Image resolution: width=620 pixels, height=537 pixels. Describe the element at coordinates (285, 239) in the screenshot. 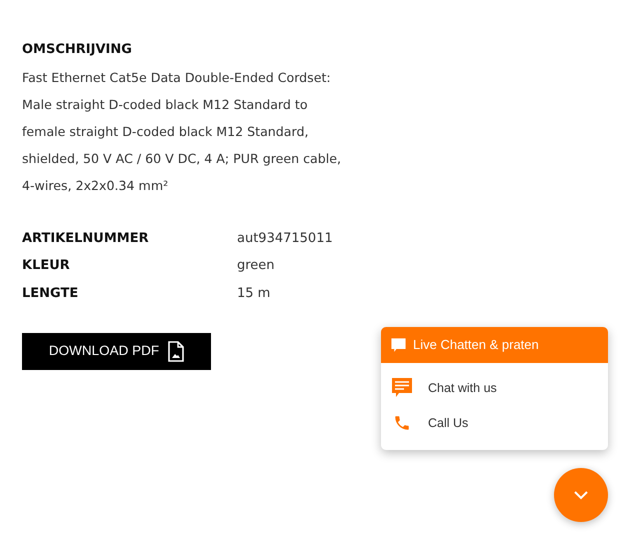

I see `spec-value: aut934715011` at that location.